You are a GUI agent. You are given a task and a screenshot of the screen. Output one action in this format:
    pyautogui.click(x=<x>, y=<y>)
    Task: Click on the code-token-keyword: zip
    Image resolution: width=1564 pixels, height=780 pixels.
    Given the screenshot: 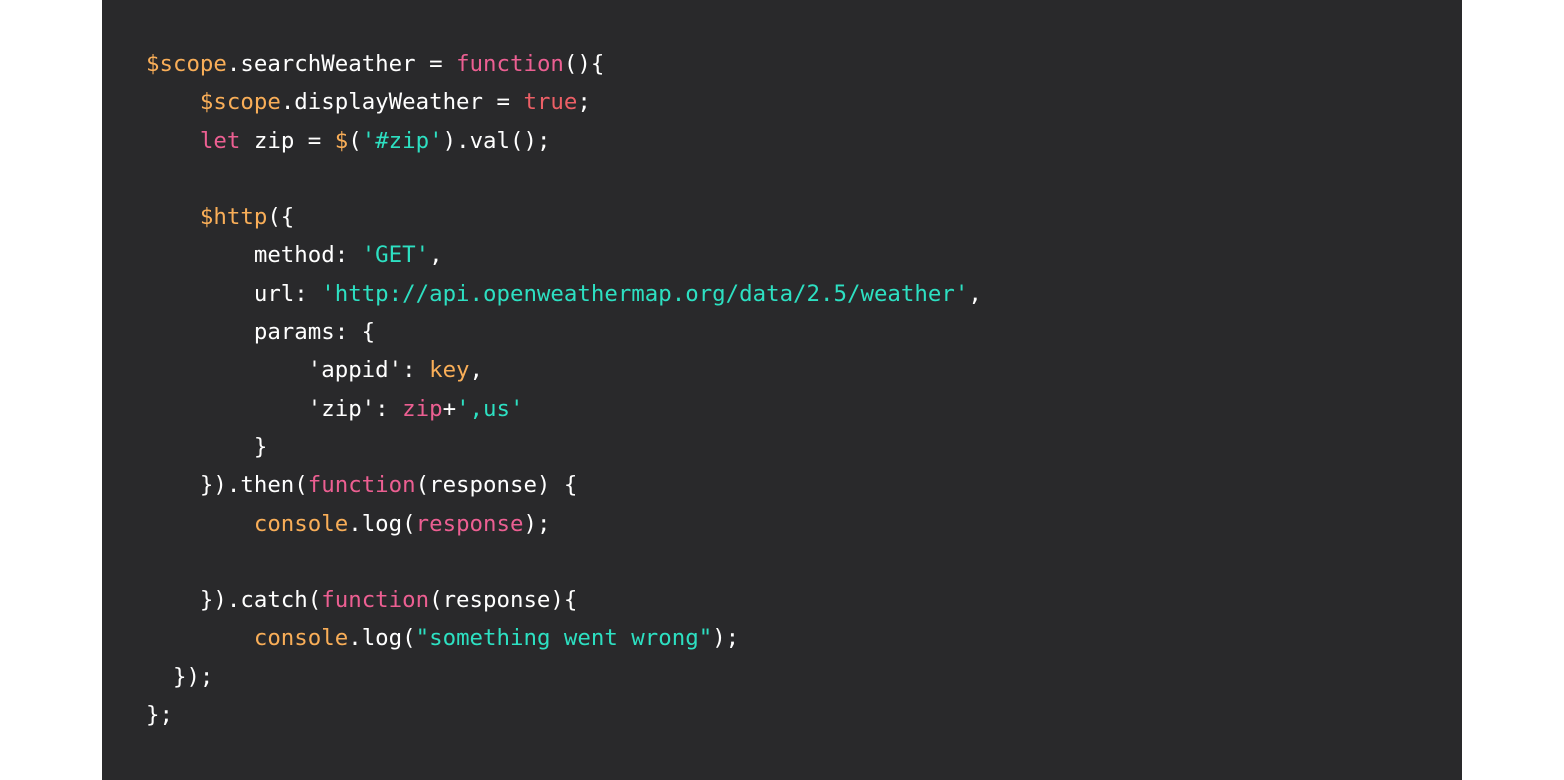 What is the action you would take?
    pyautogui.click(x=422, y=408)
    